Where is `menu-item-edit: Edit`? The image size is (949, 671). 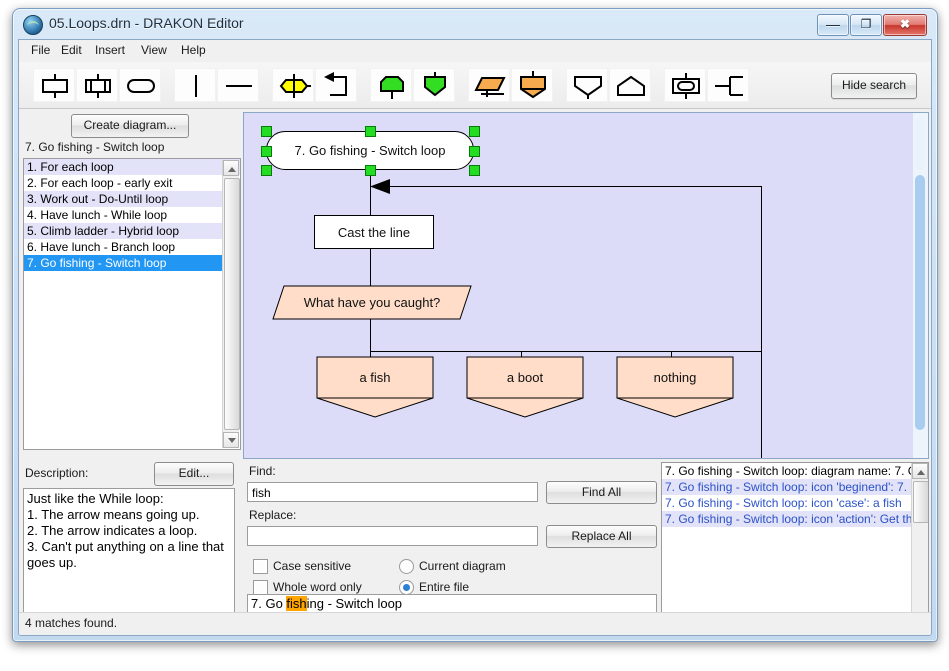 menu-item-edit: Edit is located at coordinates (71, 51).